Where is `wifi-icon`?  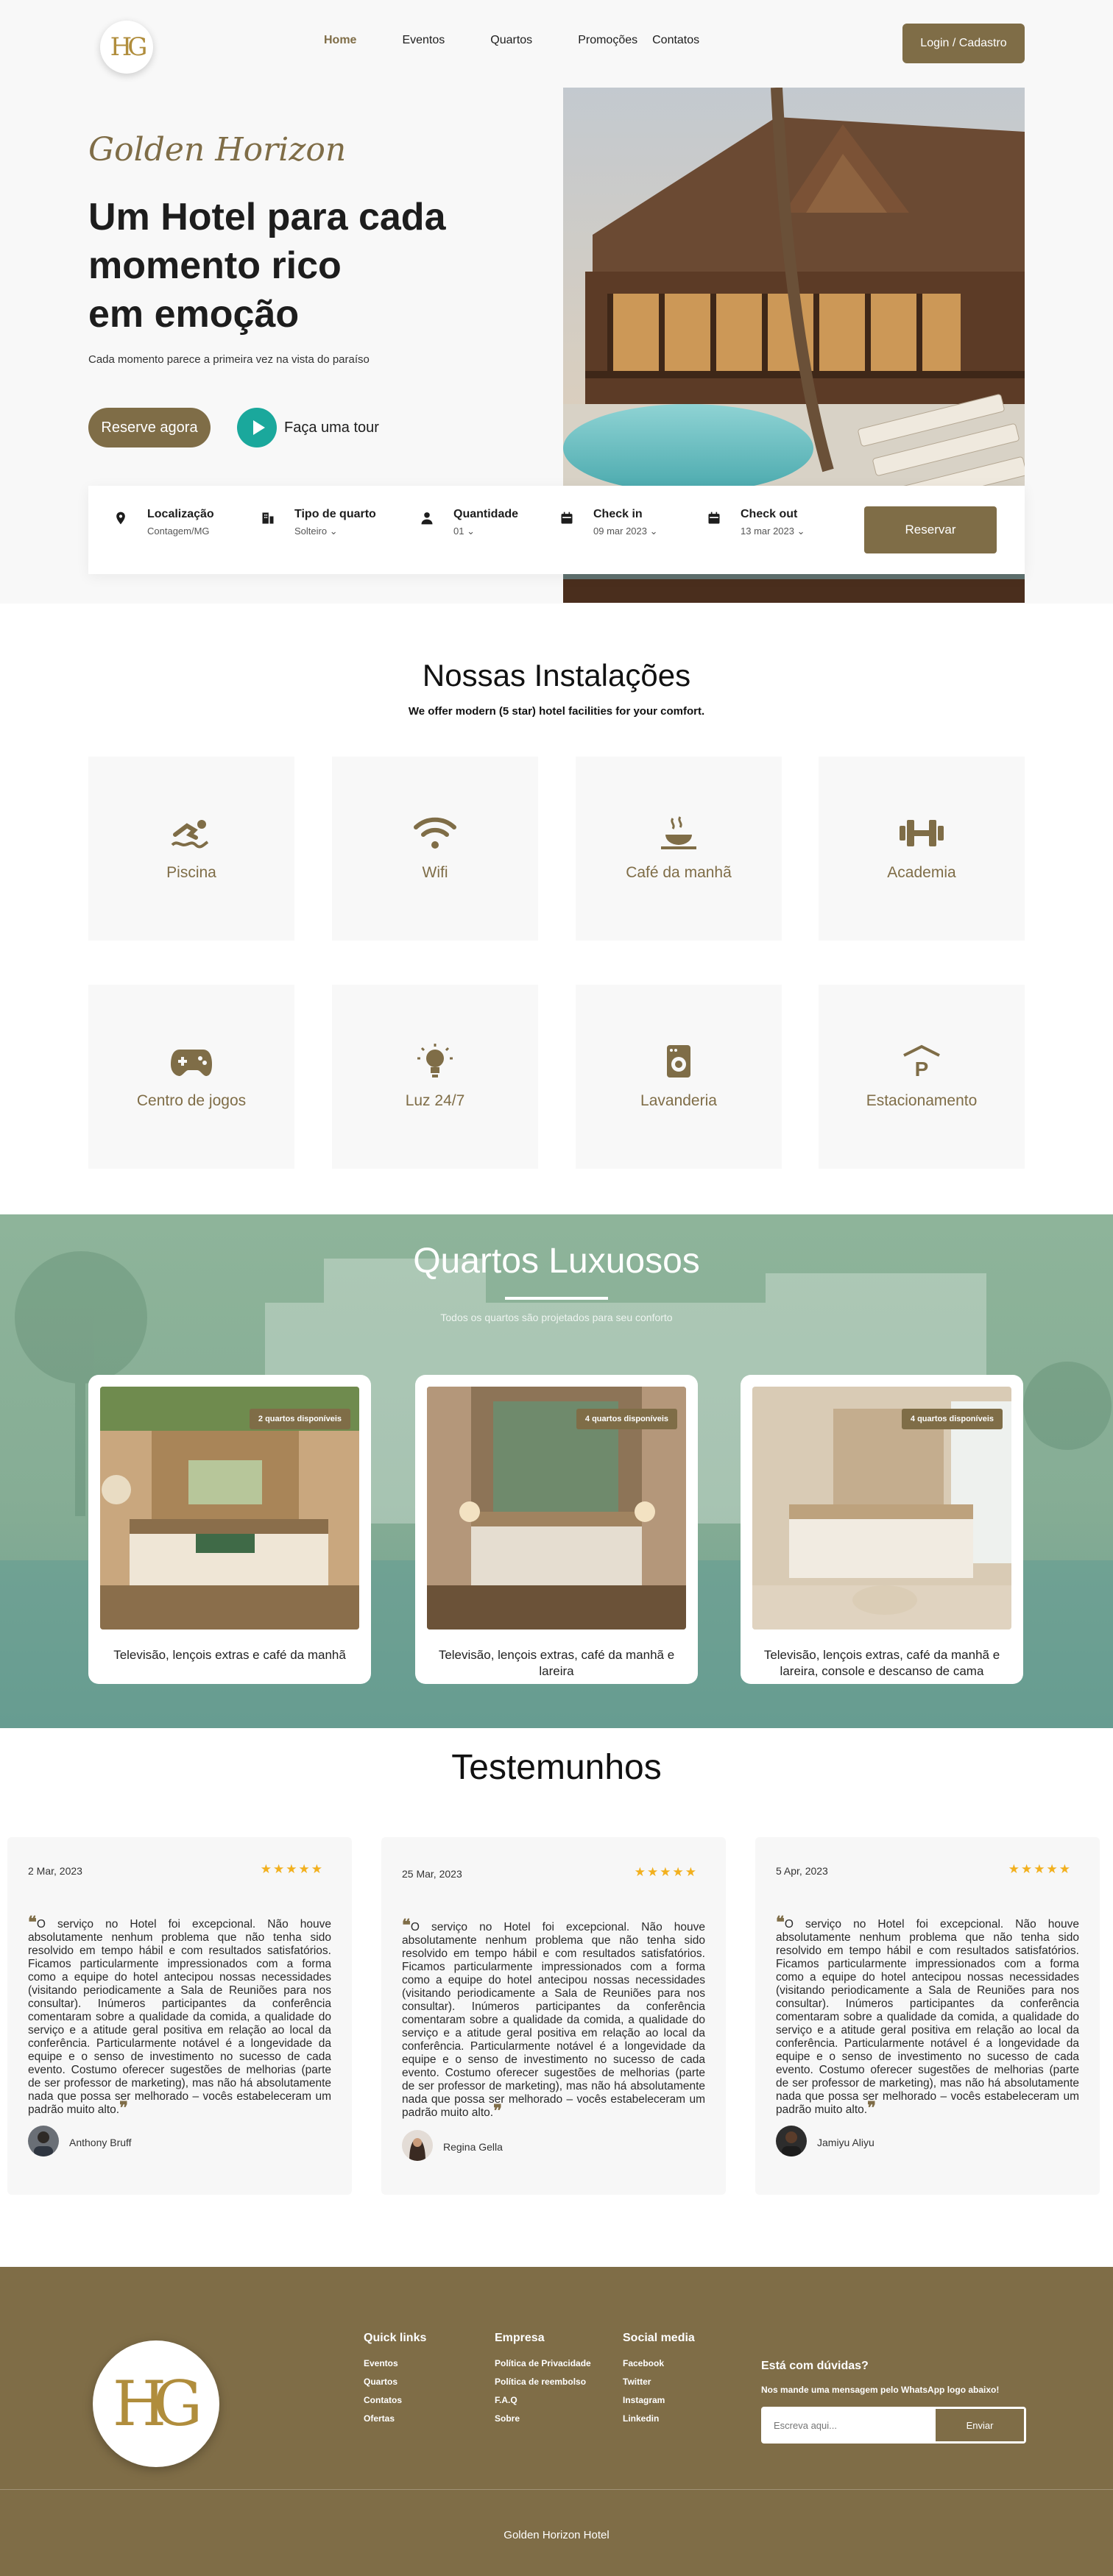
wifi-icon is located at coordinates (435, 833).